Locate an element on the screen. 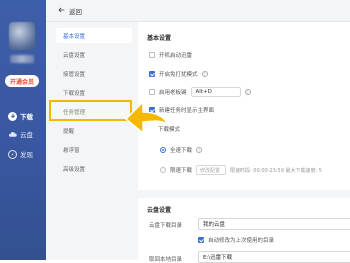 Image resolution: width=350 pixels, height=263 pixels. back-link: 返回 is located at coordinates (75, 11).